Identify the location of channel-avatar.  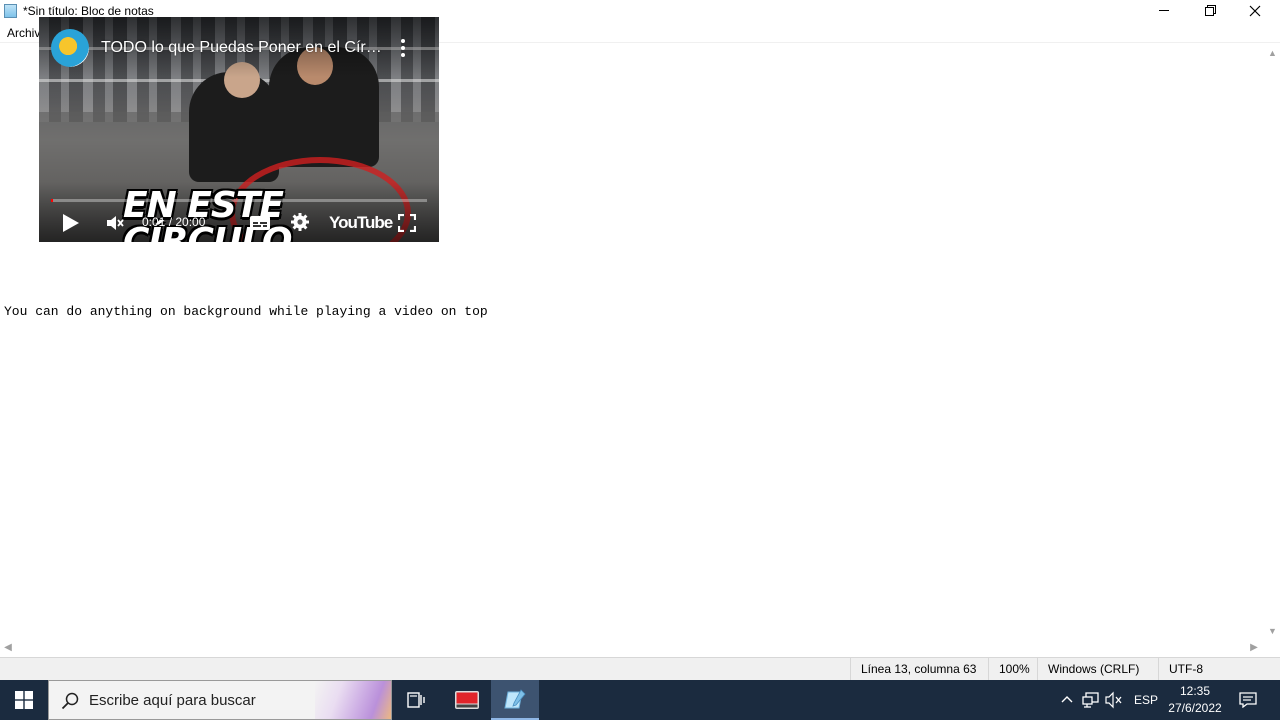
(70, 48).